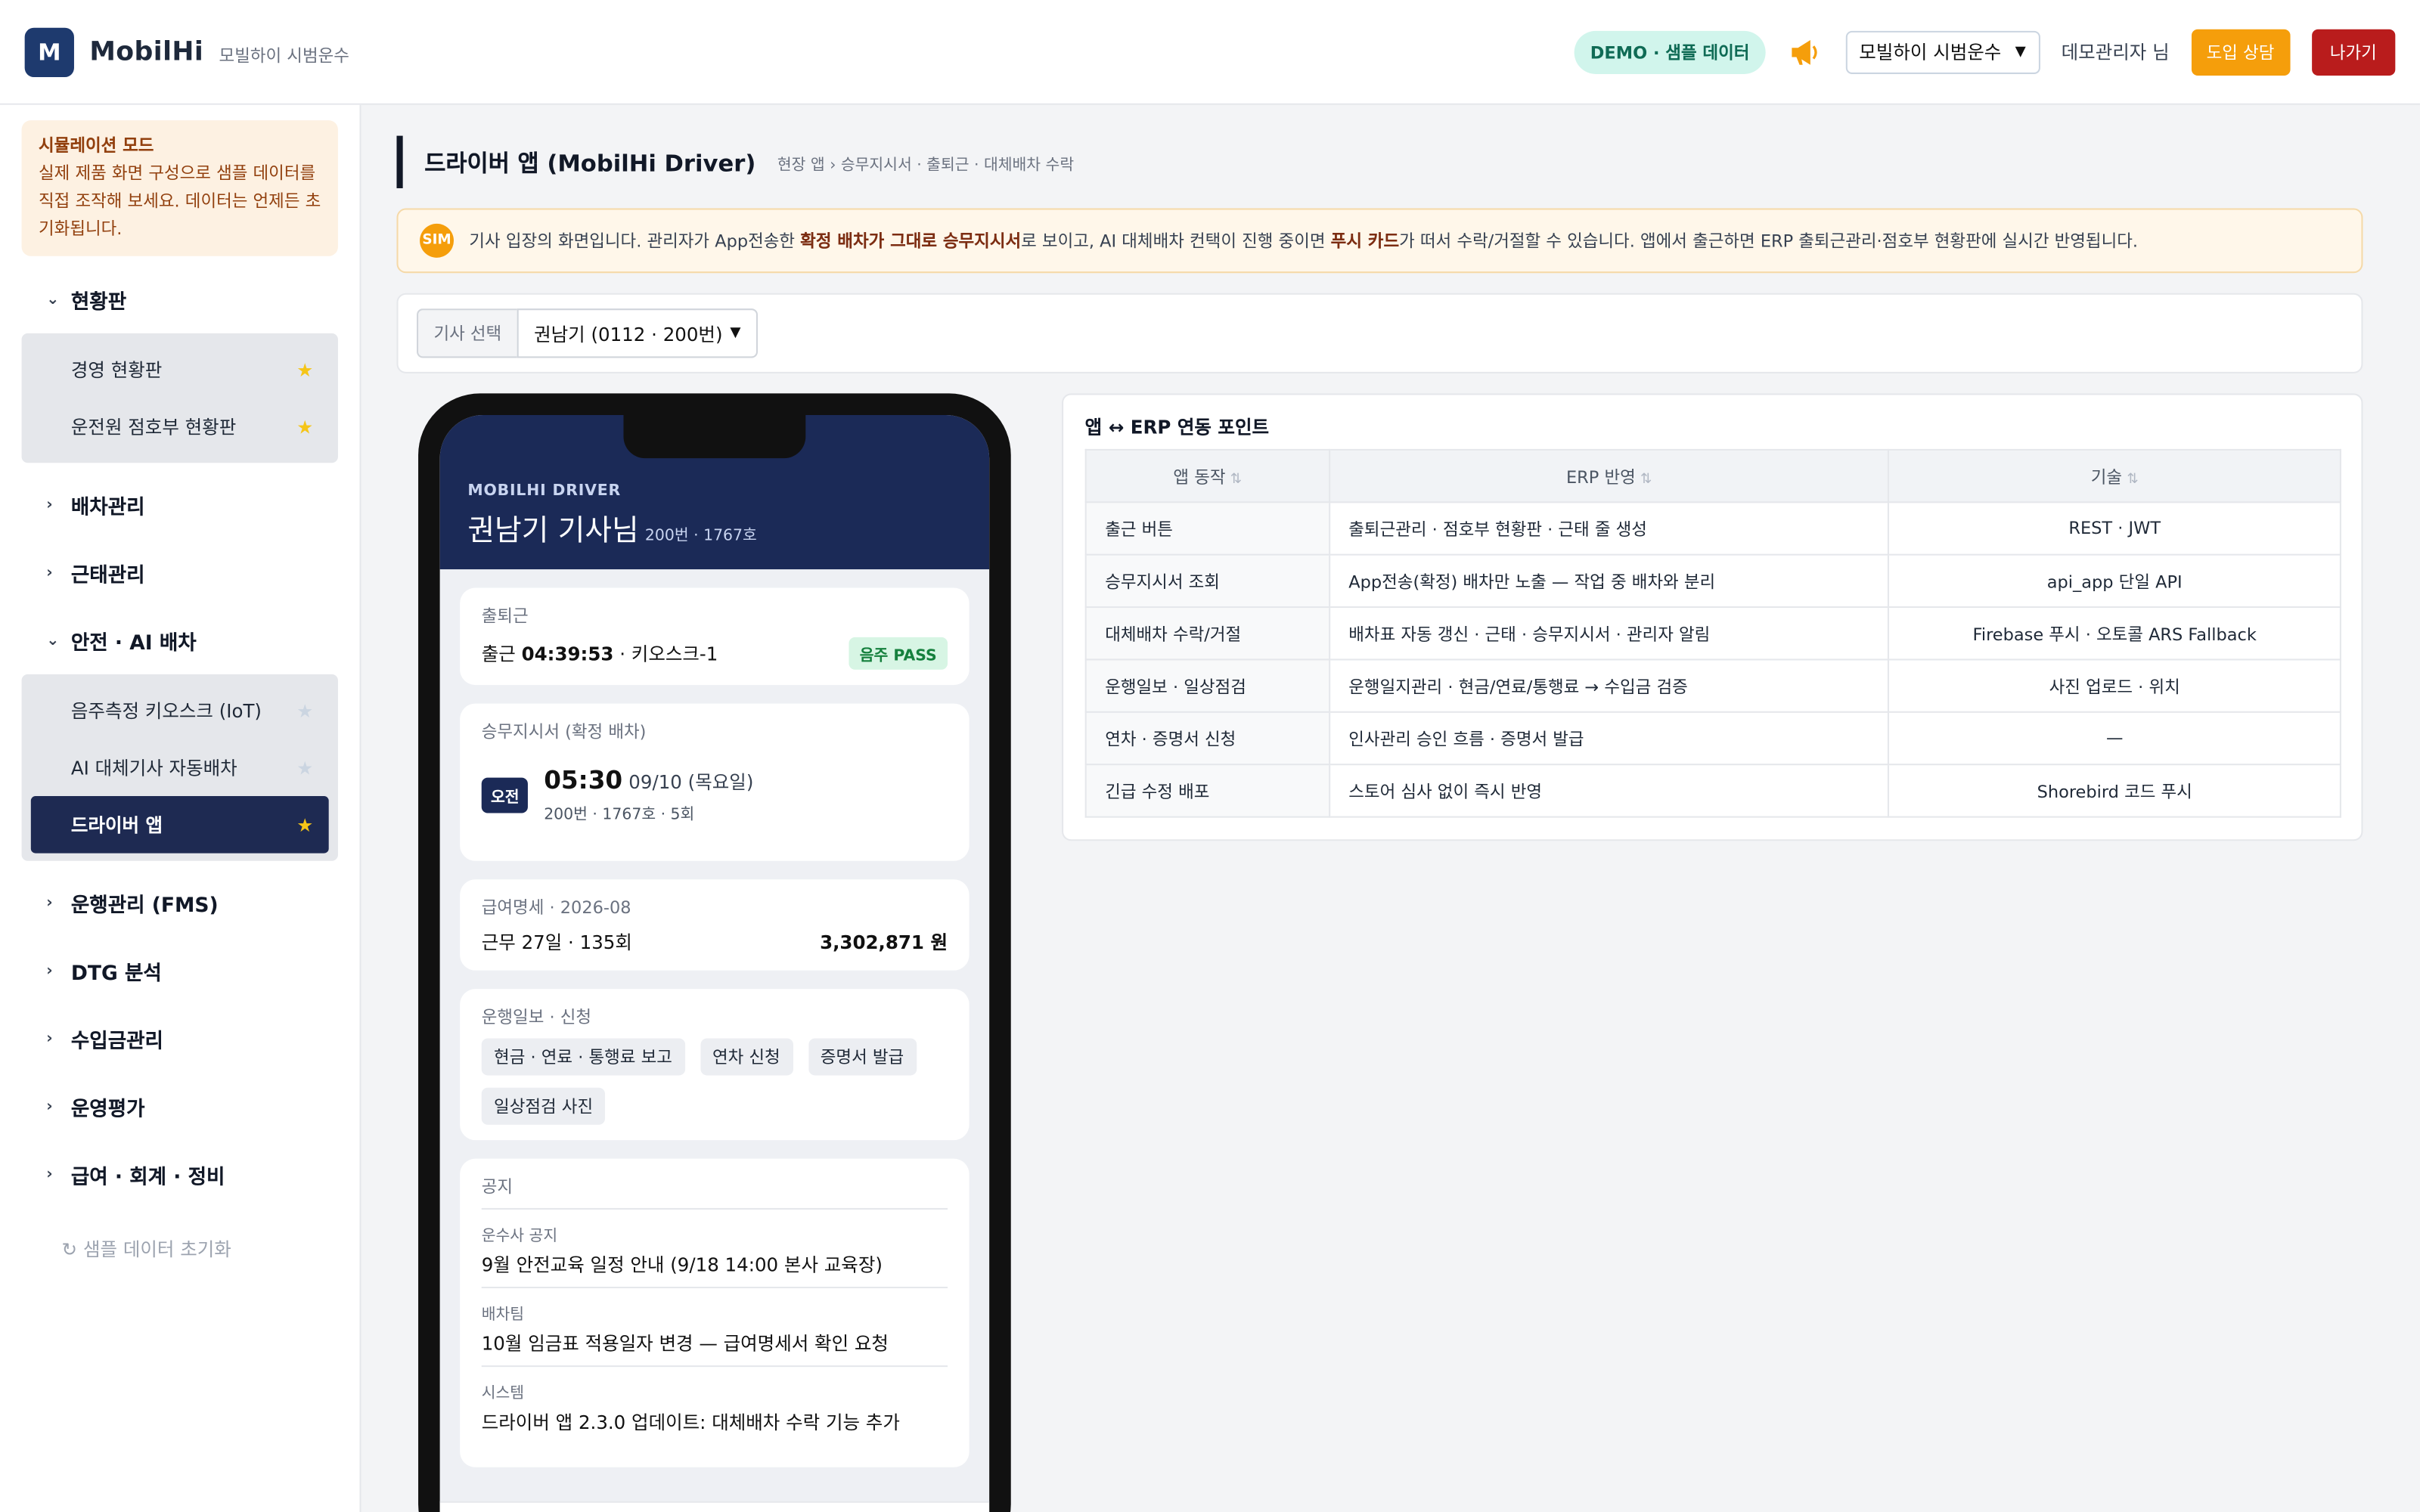 The width and height of the screenshot is (2420, 1512). Describe the element at coordinates (180, 1174) in the screenshot. I see `sidebar-group-payroll: › 급여 · 회계 · 정비` at that location.